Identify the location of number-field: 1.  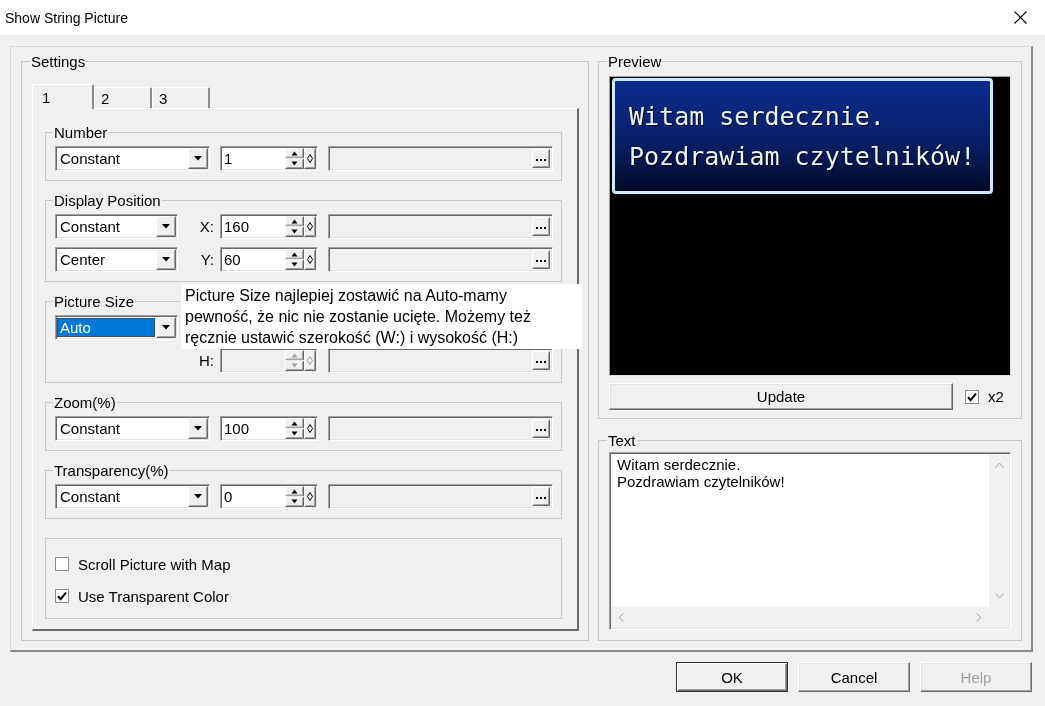
(269, 158).